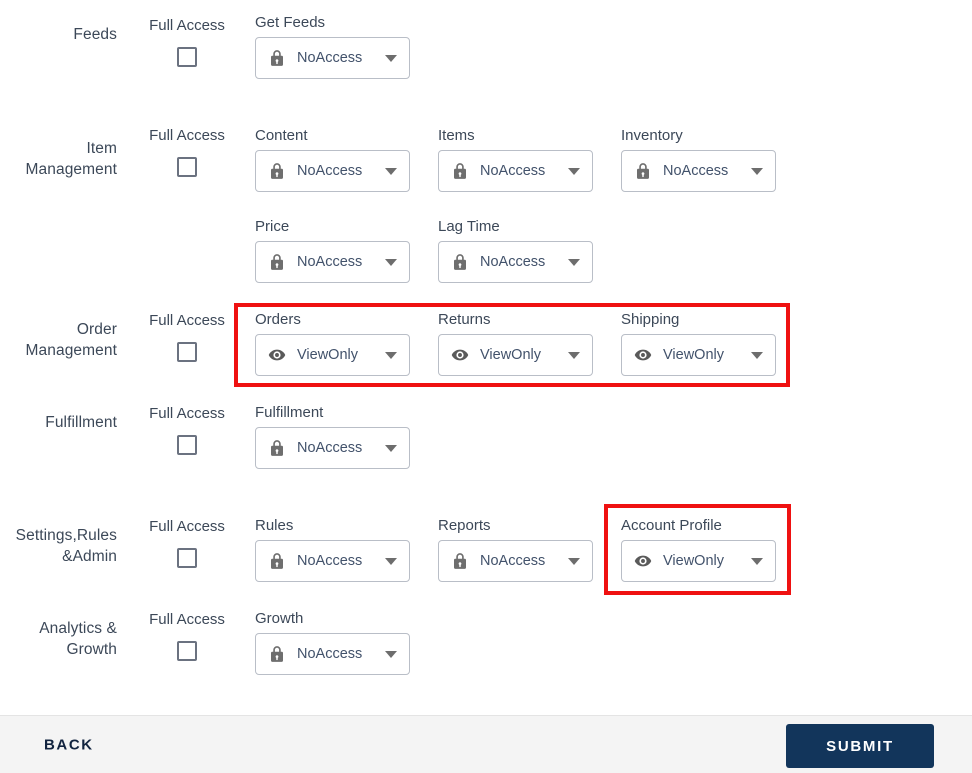 The image size is (972, 773). I want to click on full-access-group-fulfillment: Full Access, so click(187, 432).